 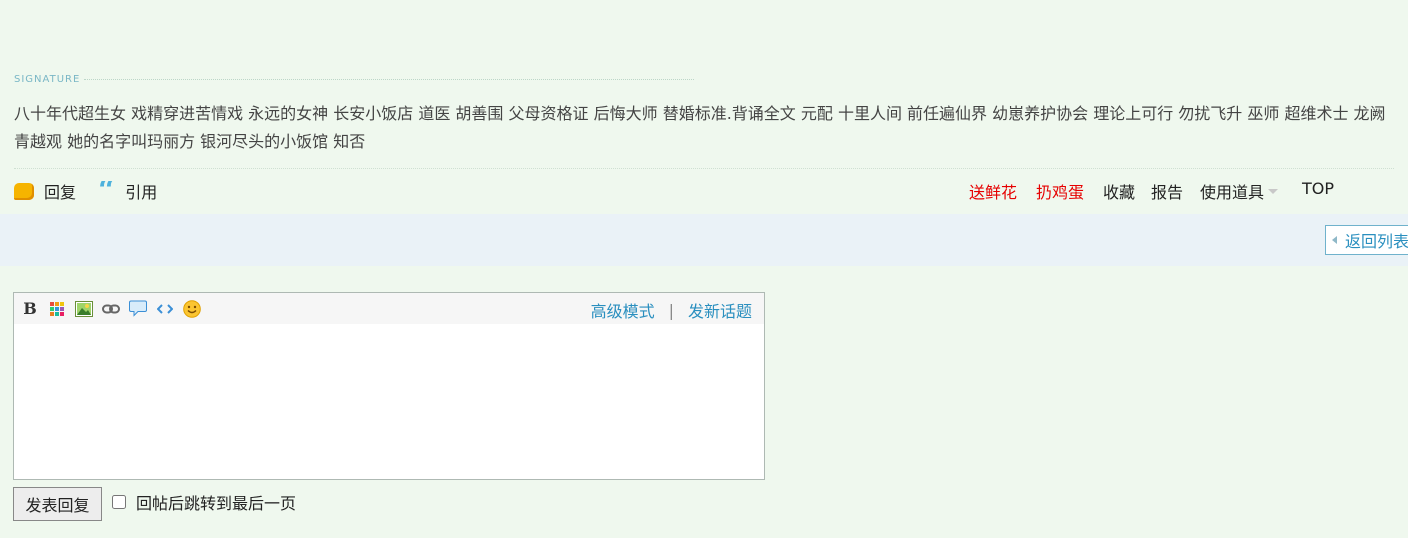 What do you see at coordinates (165, 309) in the screenshot?
I see `code-icon` at bounding box center [165, 309].